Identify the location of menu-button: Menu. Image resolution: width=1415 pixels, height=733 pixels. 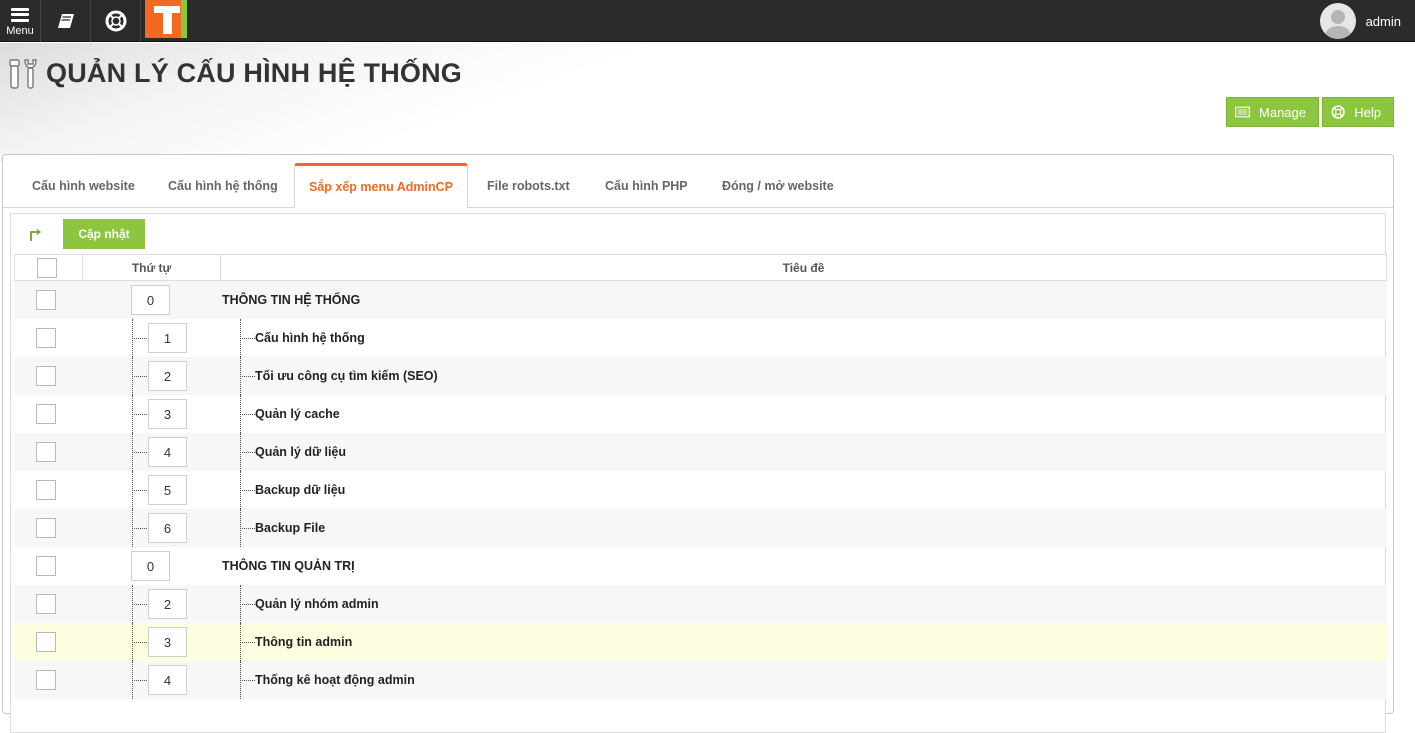
(20, 21).